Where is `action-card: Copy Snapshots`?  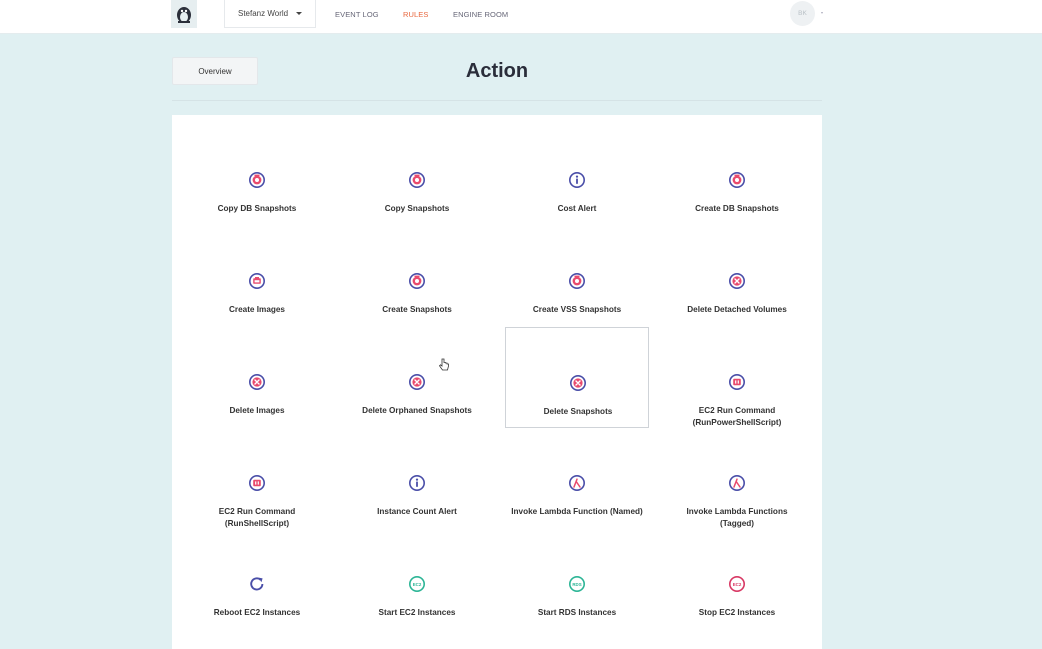
action-card: Copy Snapshots is located at coordinates (417, 175).